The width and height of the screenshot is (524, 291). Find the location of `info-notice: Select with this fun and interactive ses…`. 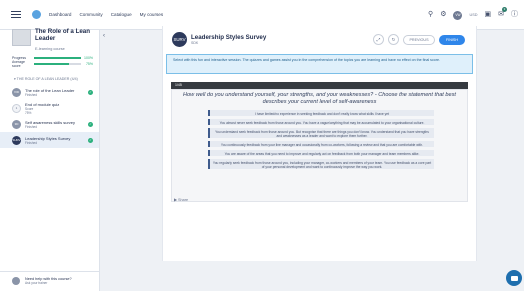

info-notice: Select with this fun and interactive ses… is located at coordinates (319, 64).